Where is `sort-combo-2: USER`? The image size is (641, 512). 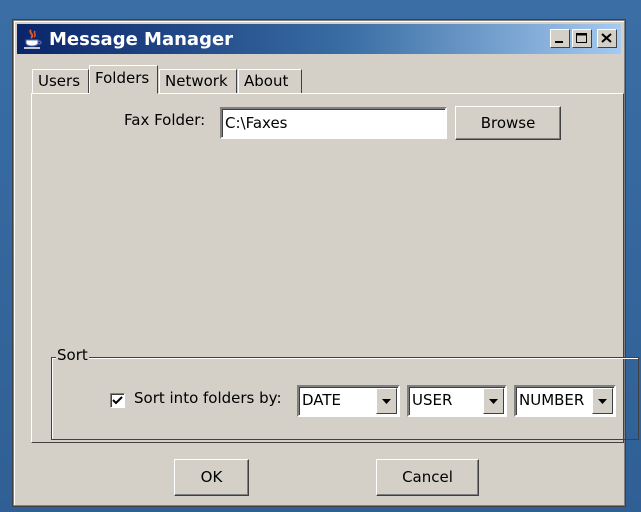
sort-combo-2: USER is located at coordinates (457, 401).